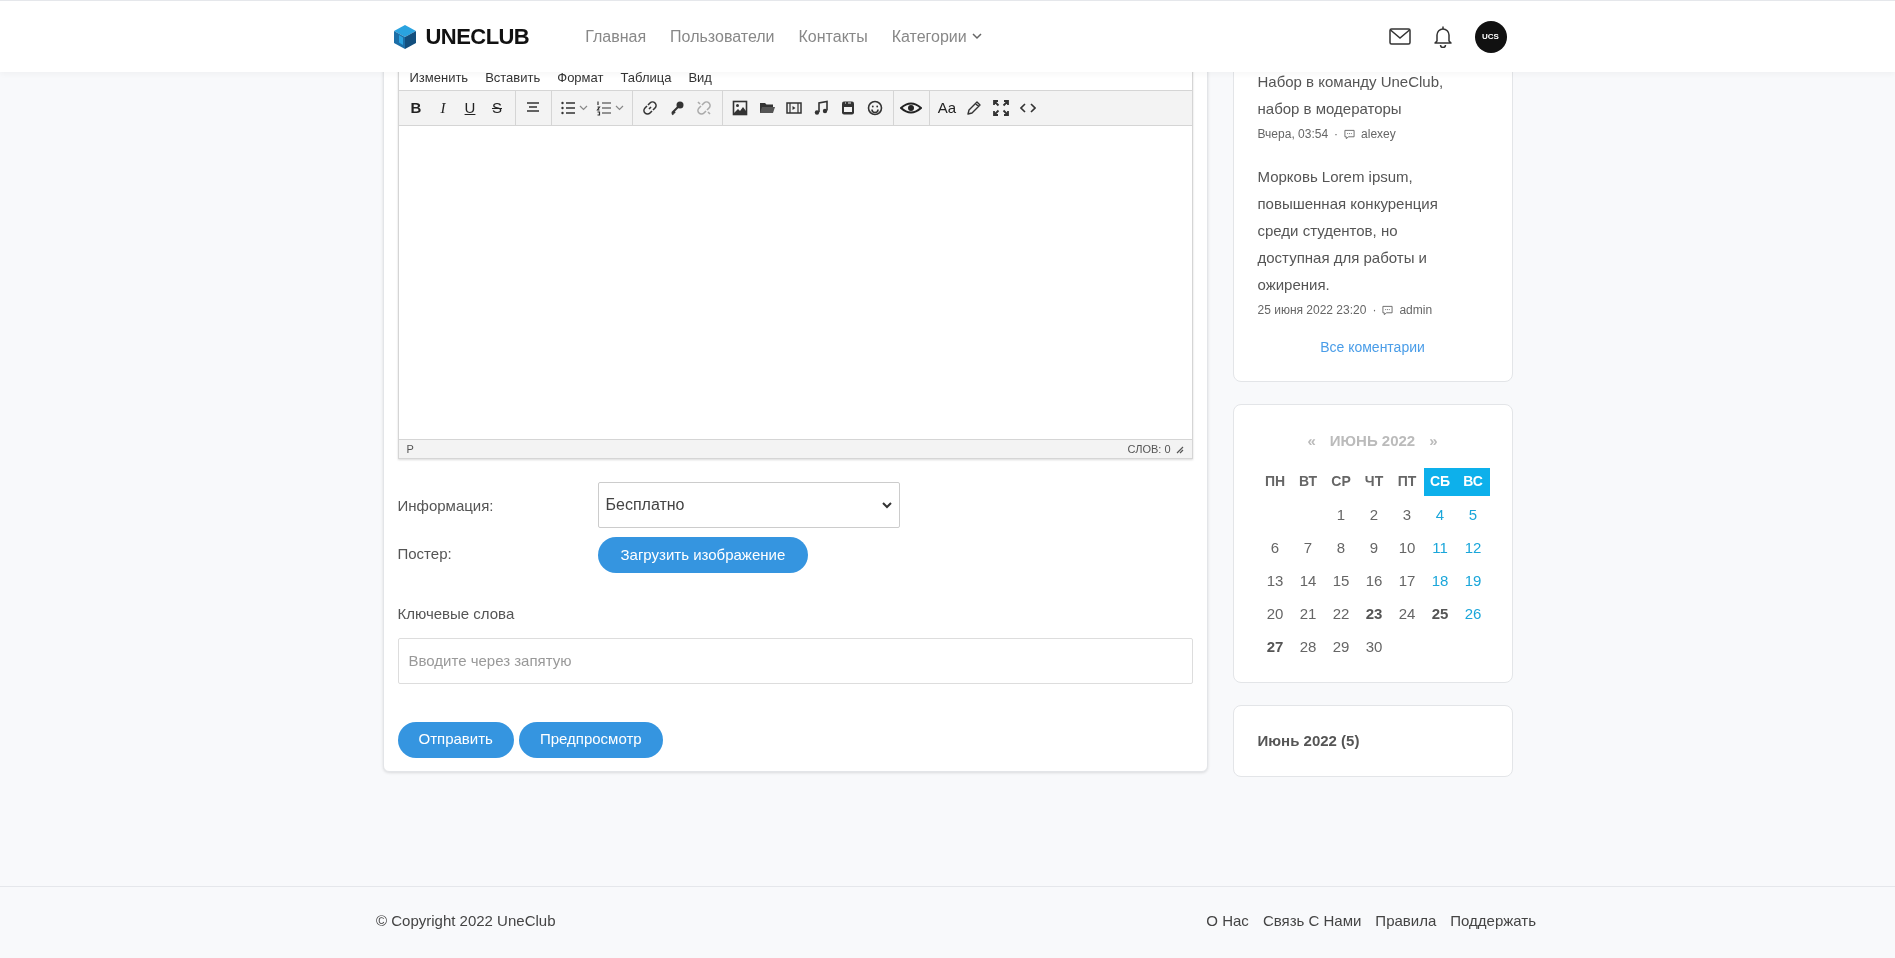 This screenshot has height=958, width=1895. I want to click on comment-author: alexey, so click(1378, 134).